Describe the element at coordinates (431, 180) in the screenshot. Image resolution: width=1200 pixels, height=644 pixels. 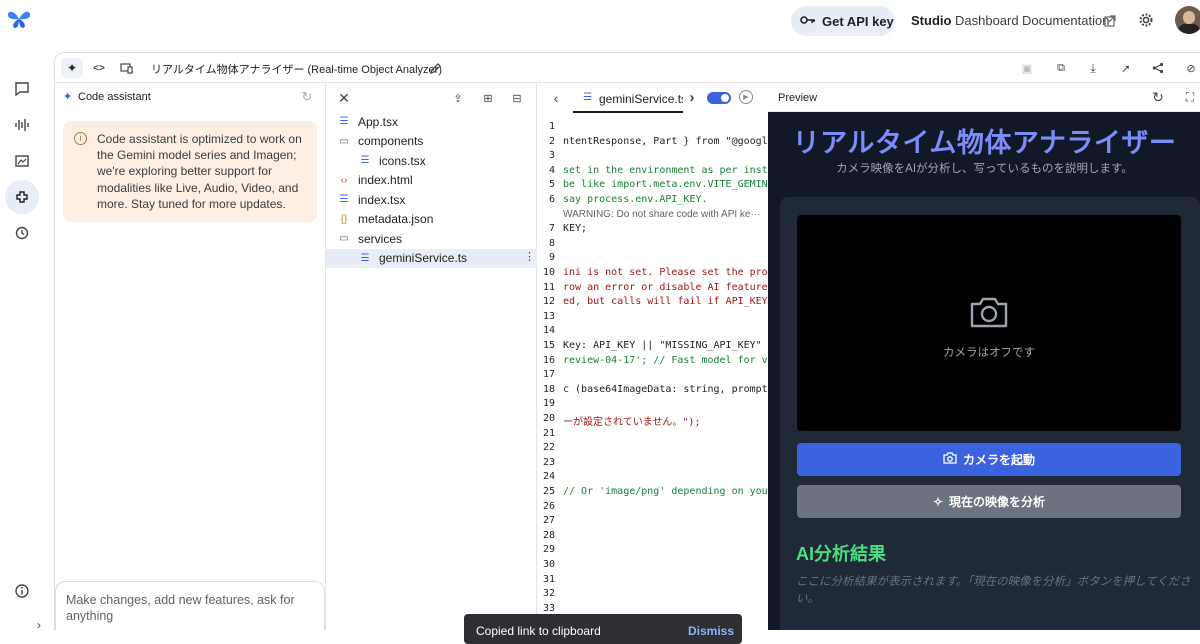
I see `file-tree-item: ‹› index.html` at that location.